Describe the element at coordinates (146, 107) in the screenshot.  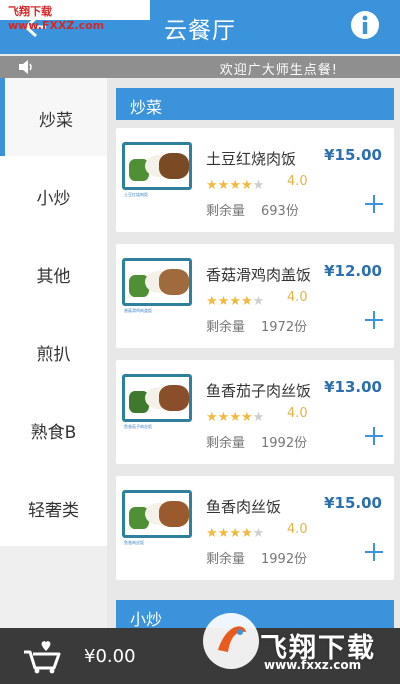
I see `section-title: 炒菜` at that location.